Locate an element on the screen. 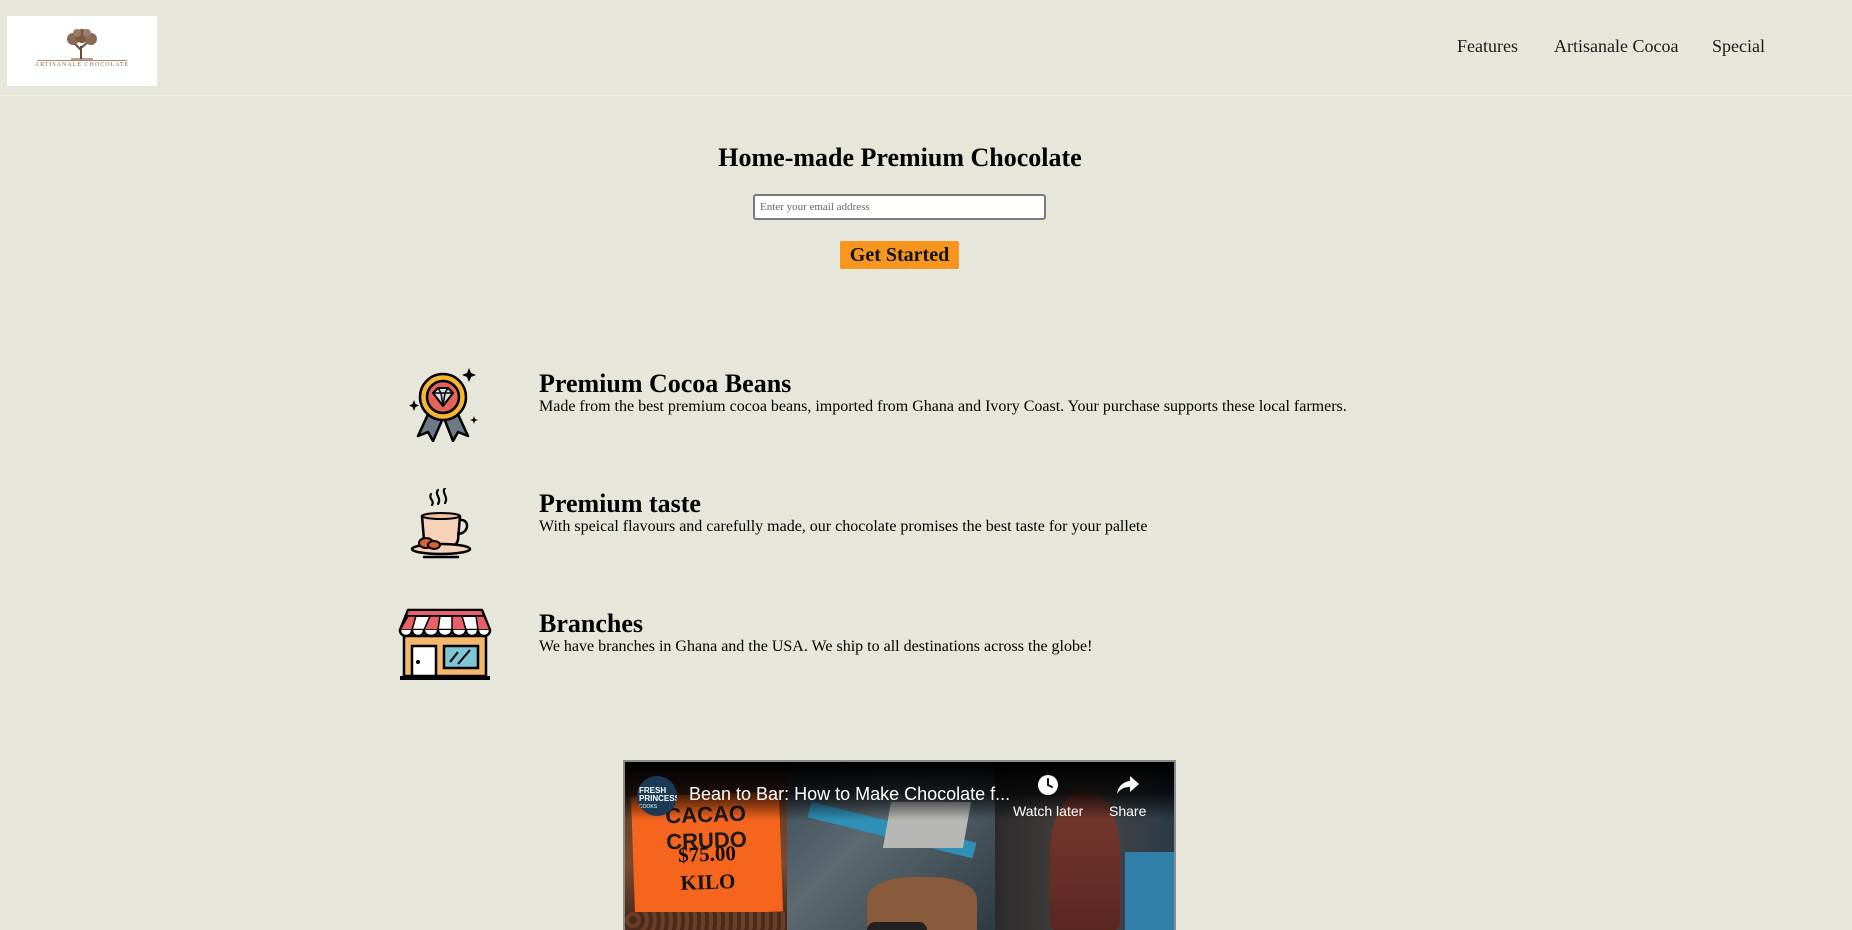 Image resolution: width=1852 pixels, height=930 pixels. nav-link-special: Special is located at coordinates (1738, 46).